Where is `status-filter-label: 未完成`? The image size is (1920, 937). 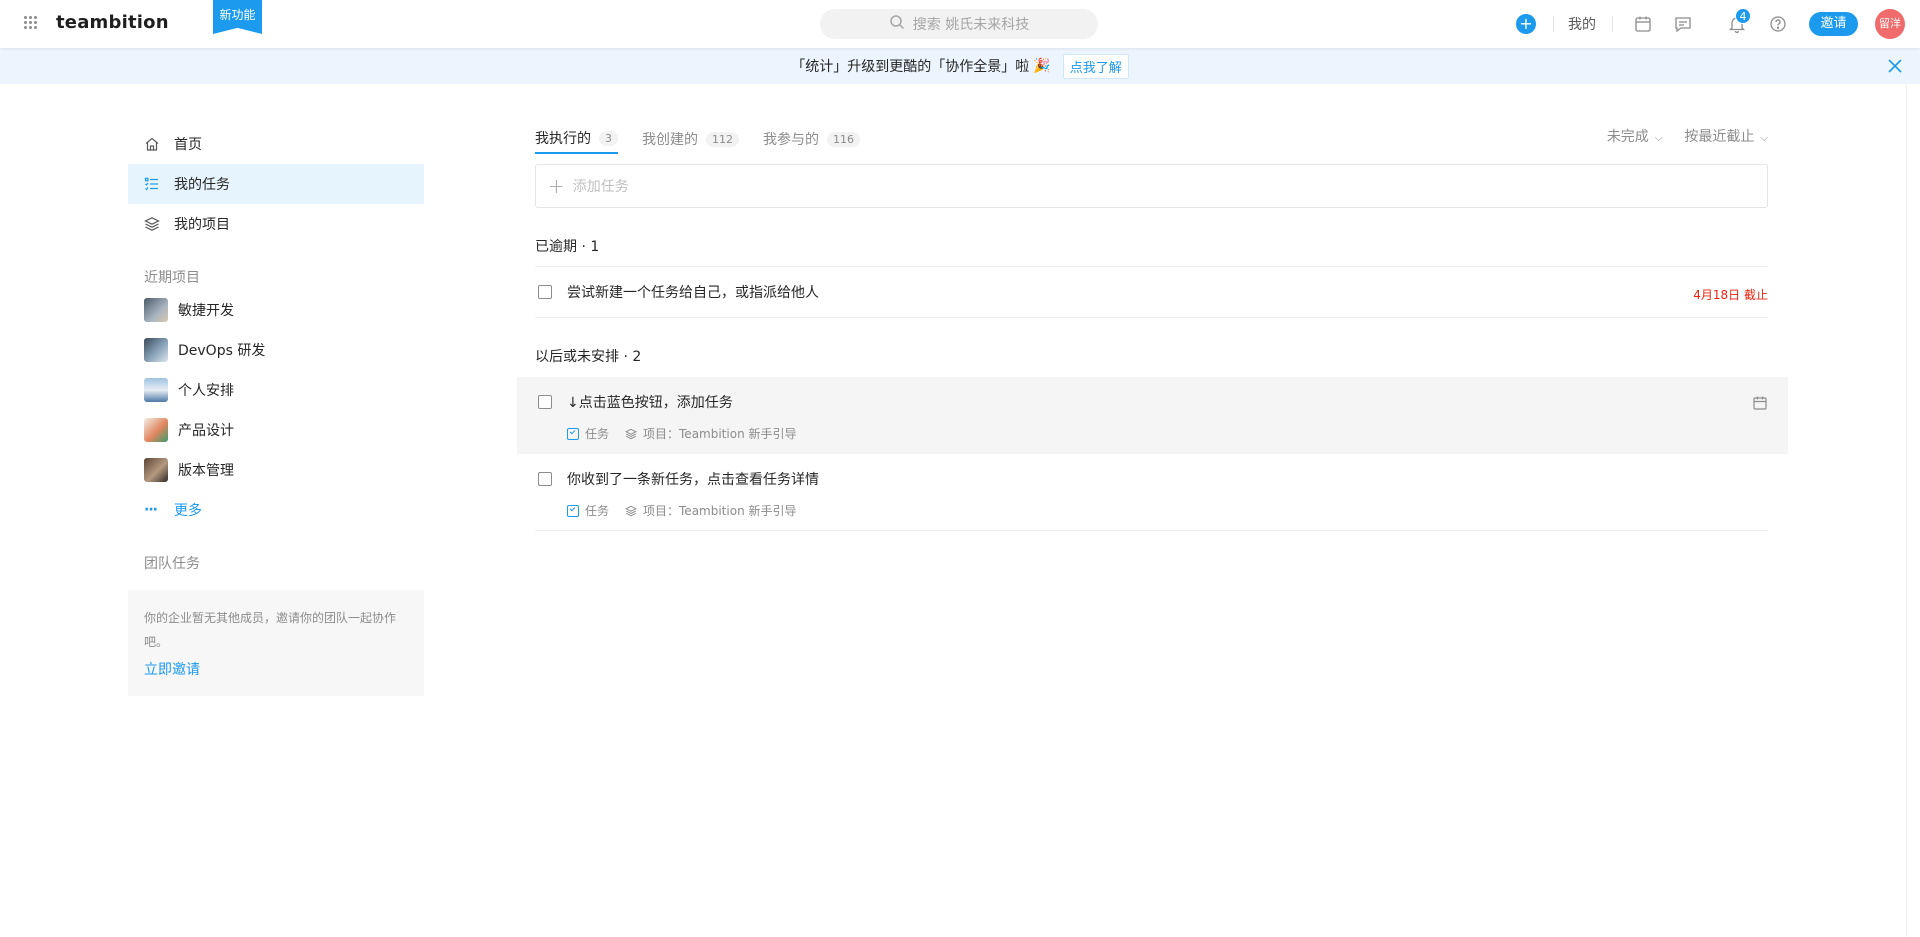 status-filter-label: 未完成 is located at coordinates (1627, 137).